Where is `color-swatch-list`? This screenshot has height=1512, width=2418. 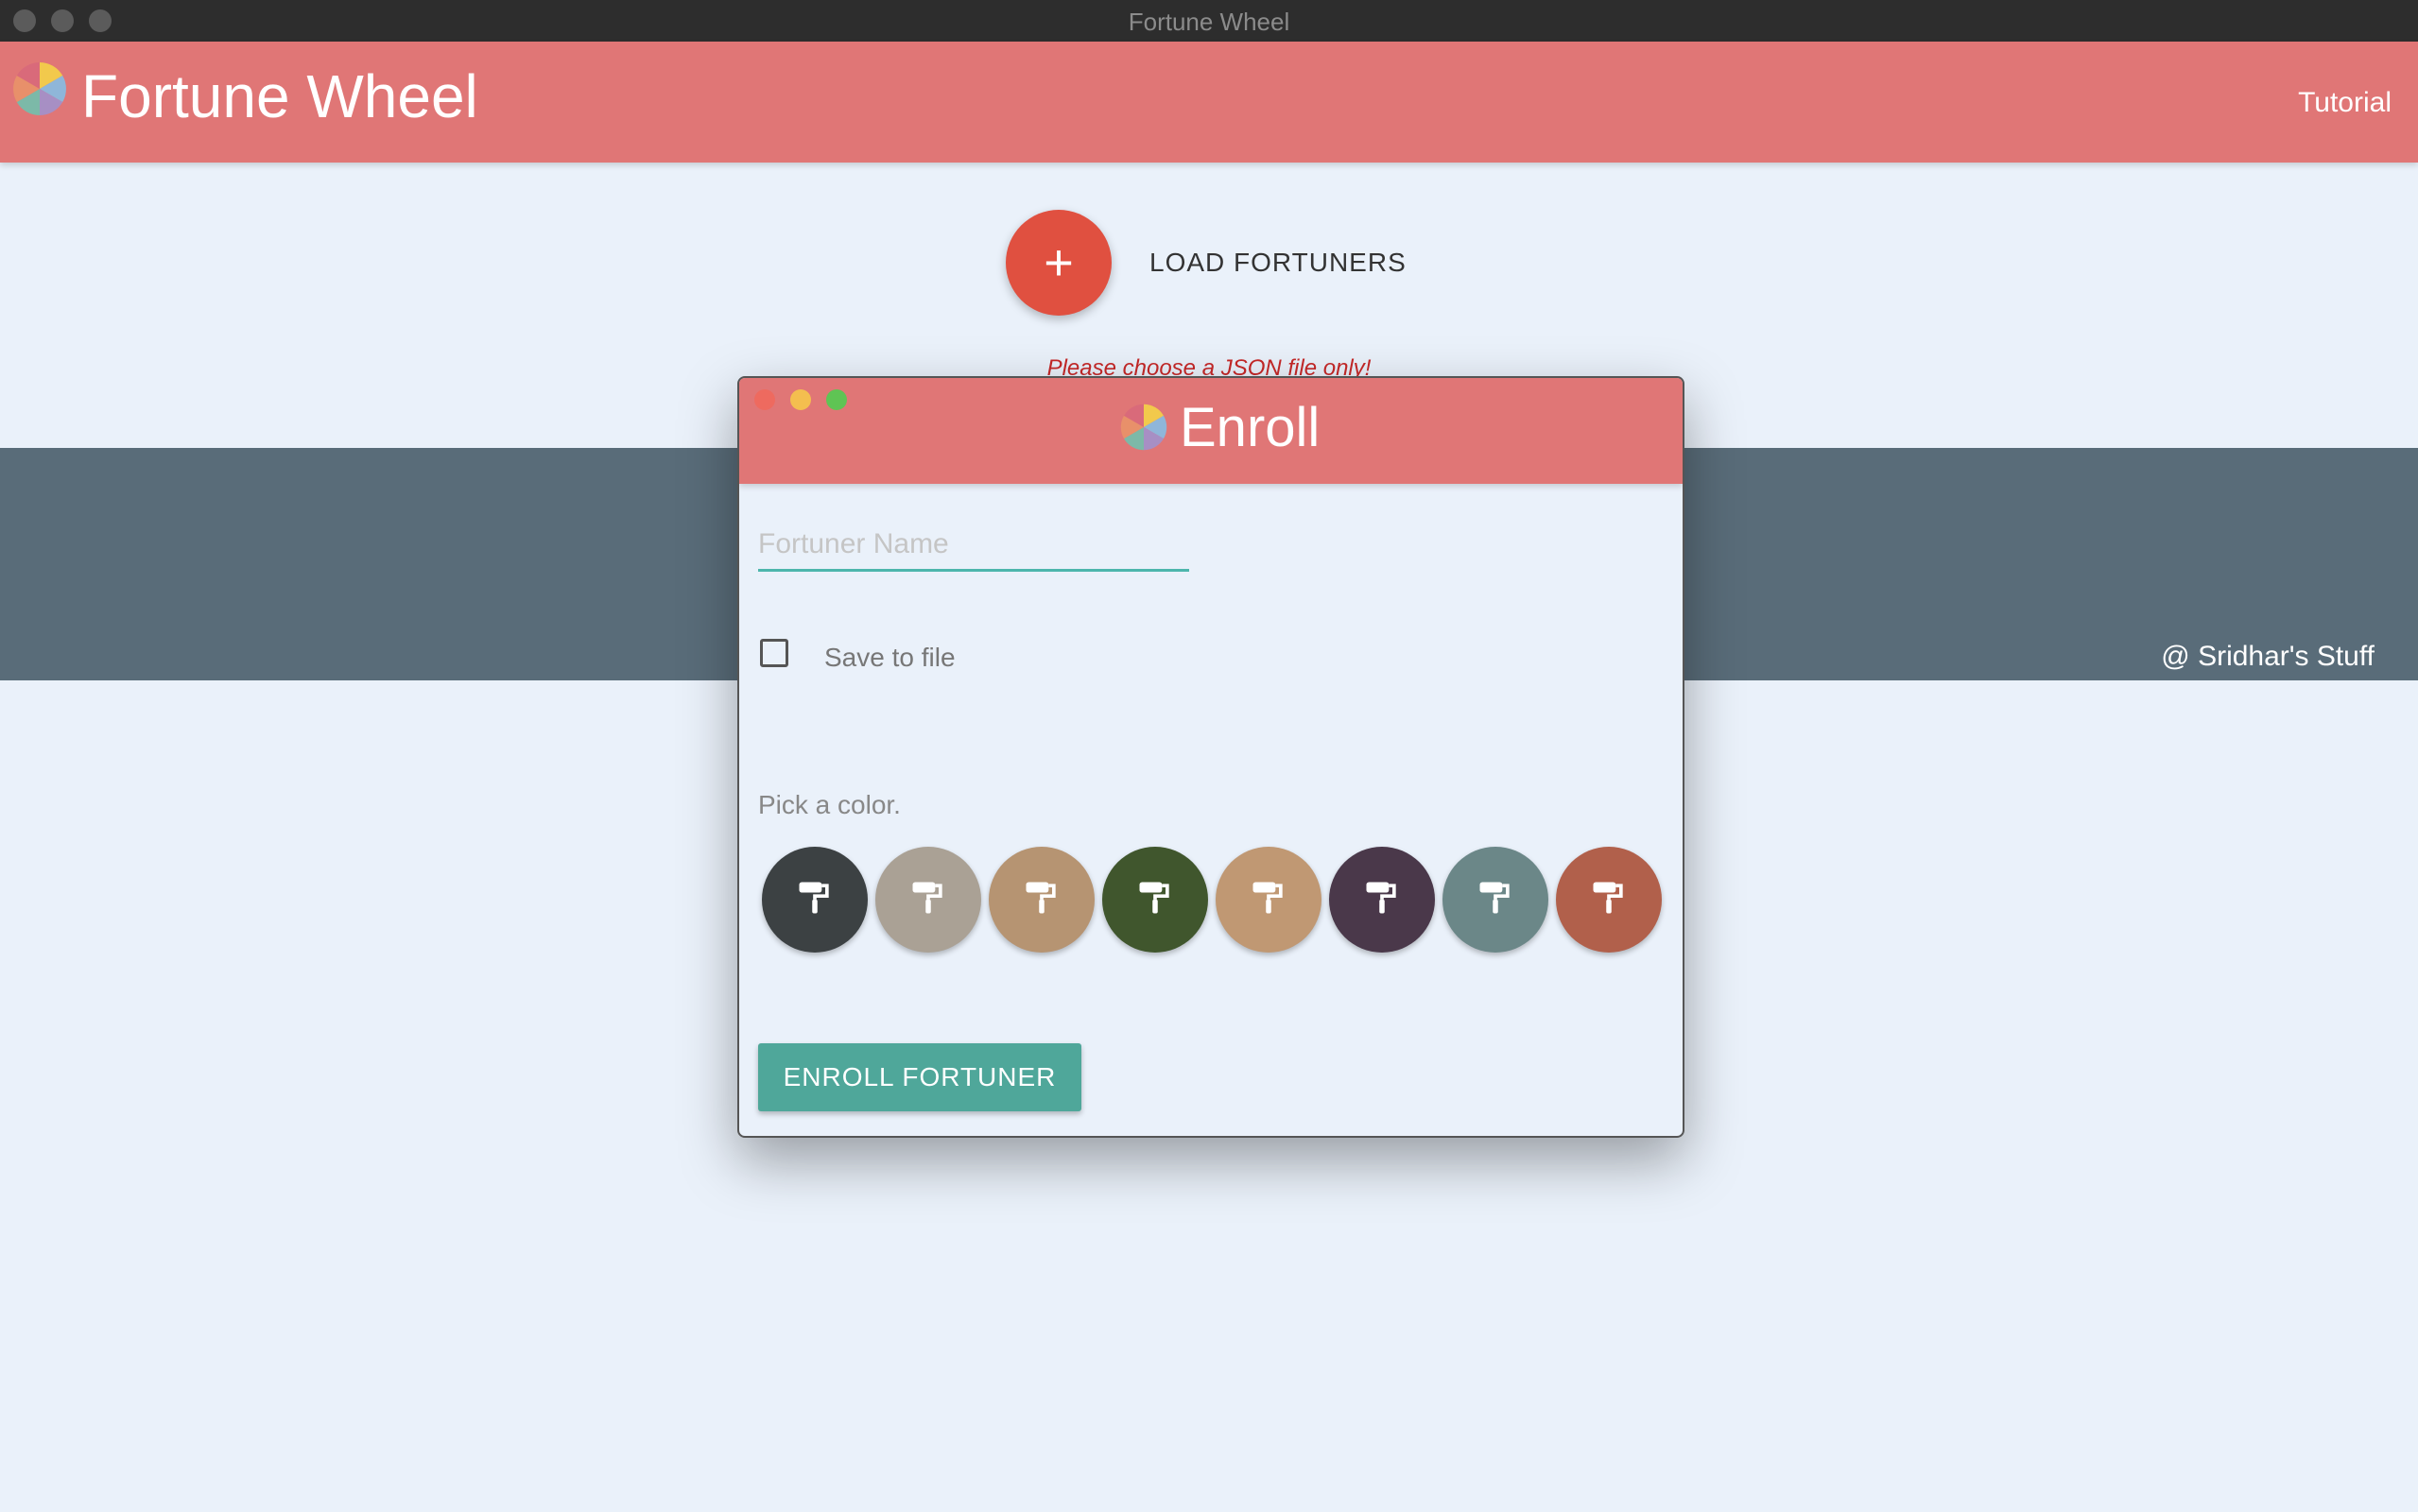
color-swatch-list is located at coordinates (1212, 900).